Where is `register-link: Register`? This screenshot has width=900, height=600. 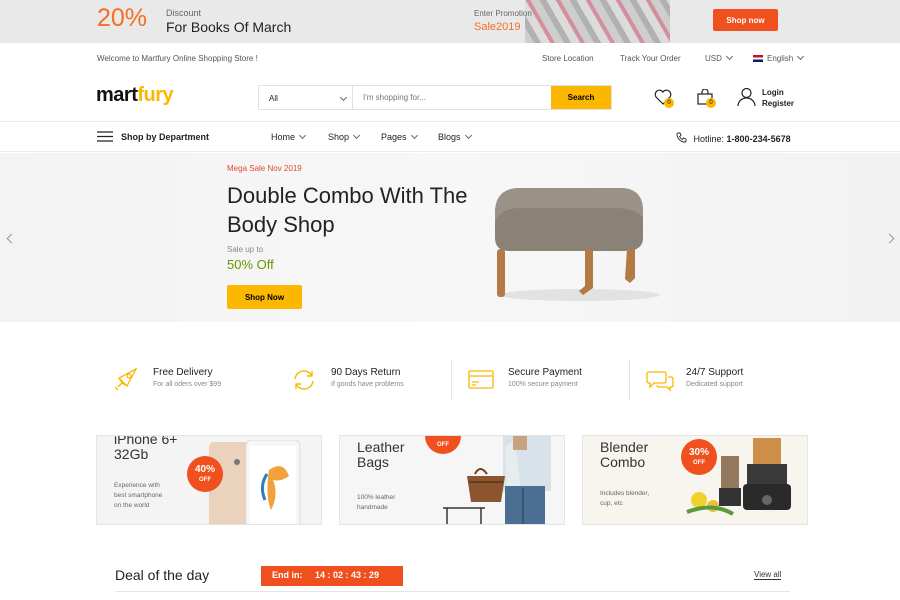
register-link: Register is located at coordinates (778, 103).